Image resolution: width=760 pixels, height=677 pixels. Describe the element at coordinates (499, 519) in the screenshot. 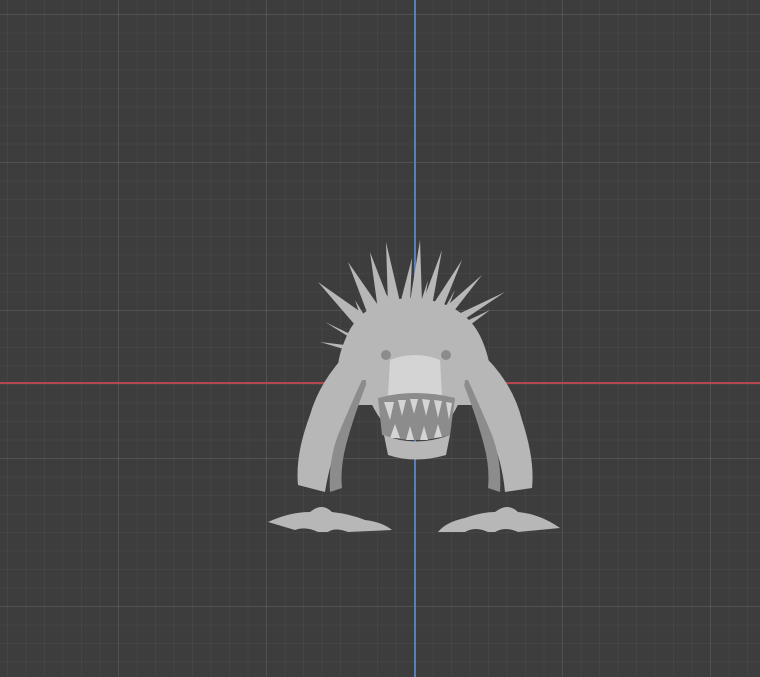

I see `right-foot` at that location.